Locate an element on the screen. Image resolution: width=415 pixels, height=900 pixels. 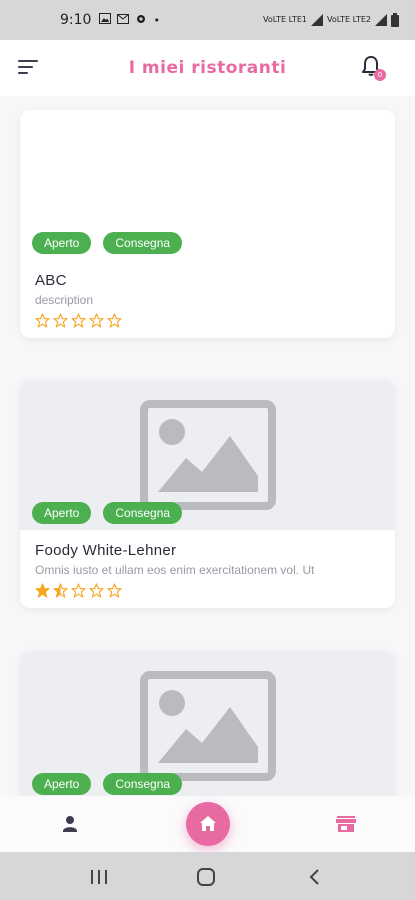
app-bar: I miei ristoranti 0 is located at coordinates (207, 68).